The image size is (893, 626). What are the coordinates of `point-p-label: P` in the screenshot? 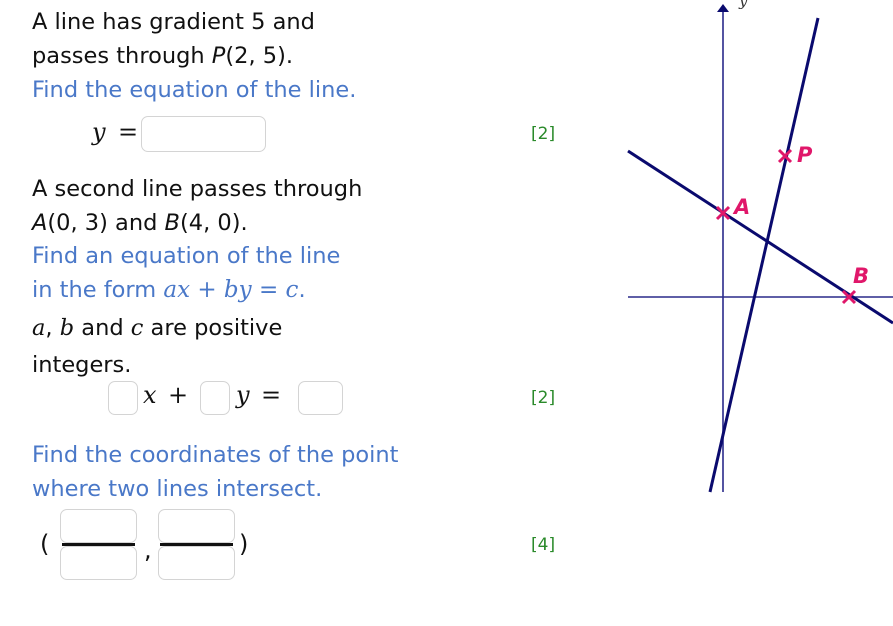 It's located at (805, 155).